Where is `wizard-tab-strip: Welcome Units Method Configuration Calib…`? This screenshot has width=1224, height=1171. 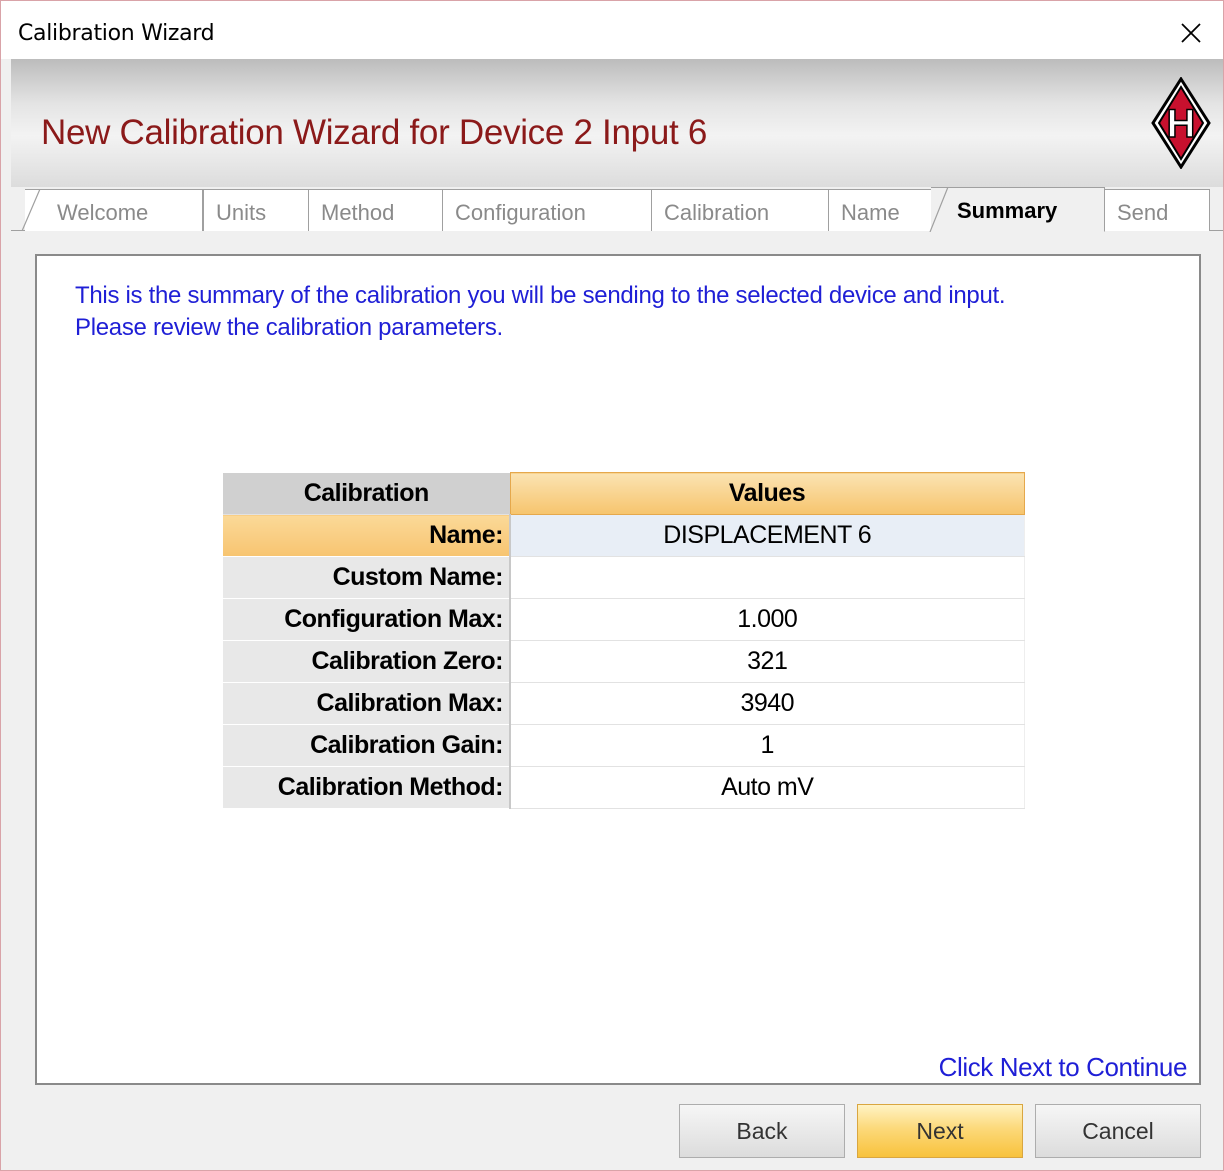
wizard-tab-strip: Welcome Units Method Configuration Calib… is located at coordinates (617, 209).